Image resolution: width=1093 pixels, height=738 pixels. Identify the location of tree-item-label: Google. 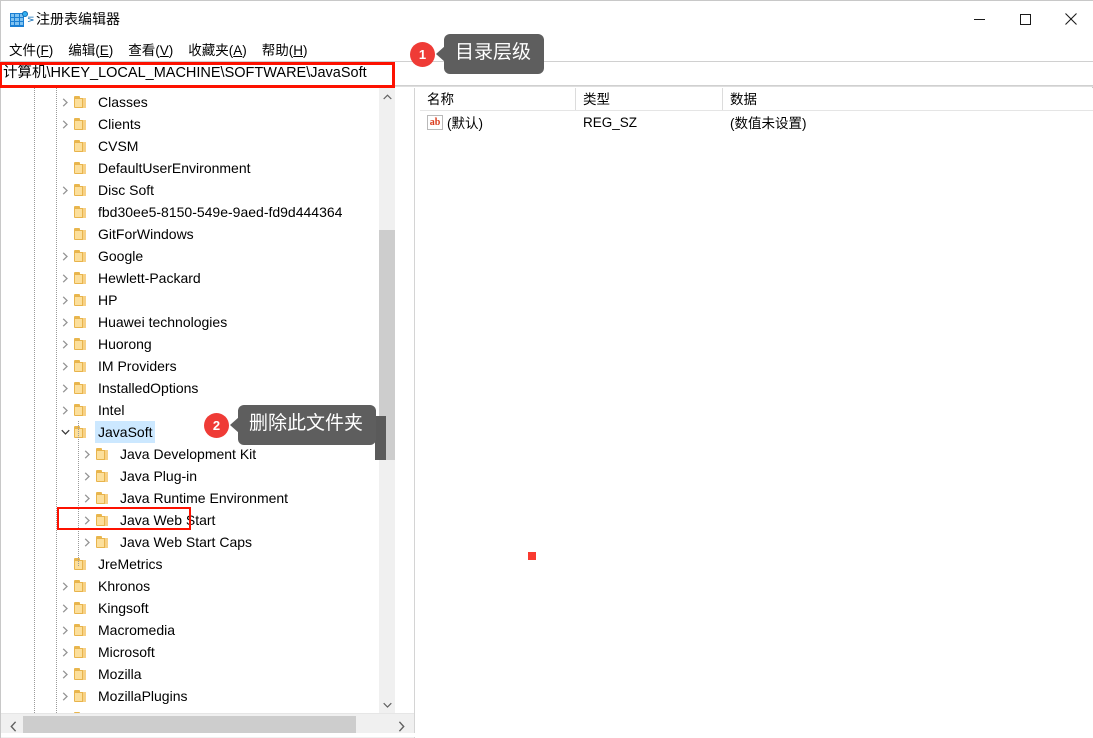
(121, 256).